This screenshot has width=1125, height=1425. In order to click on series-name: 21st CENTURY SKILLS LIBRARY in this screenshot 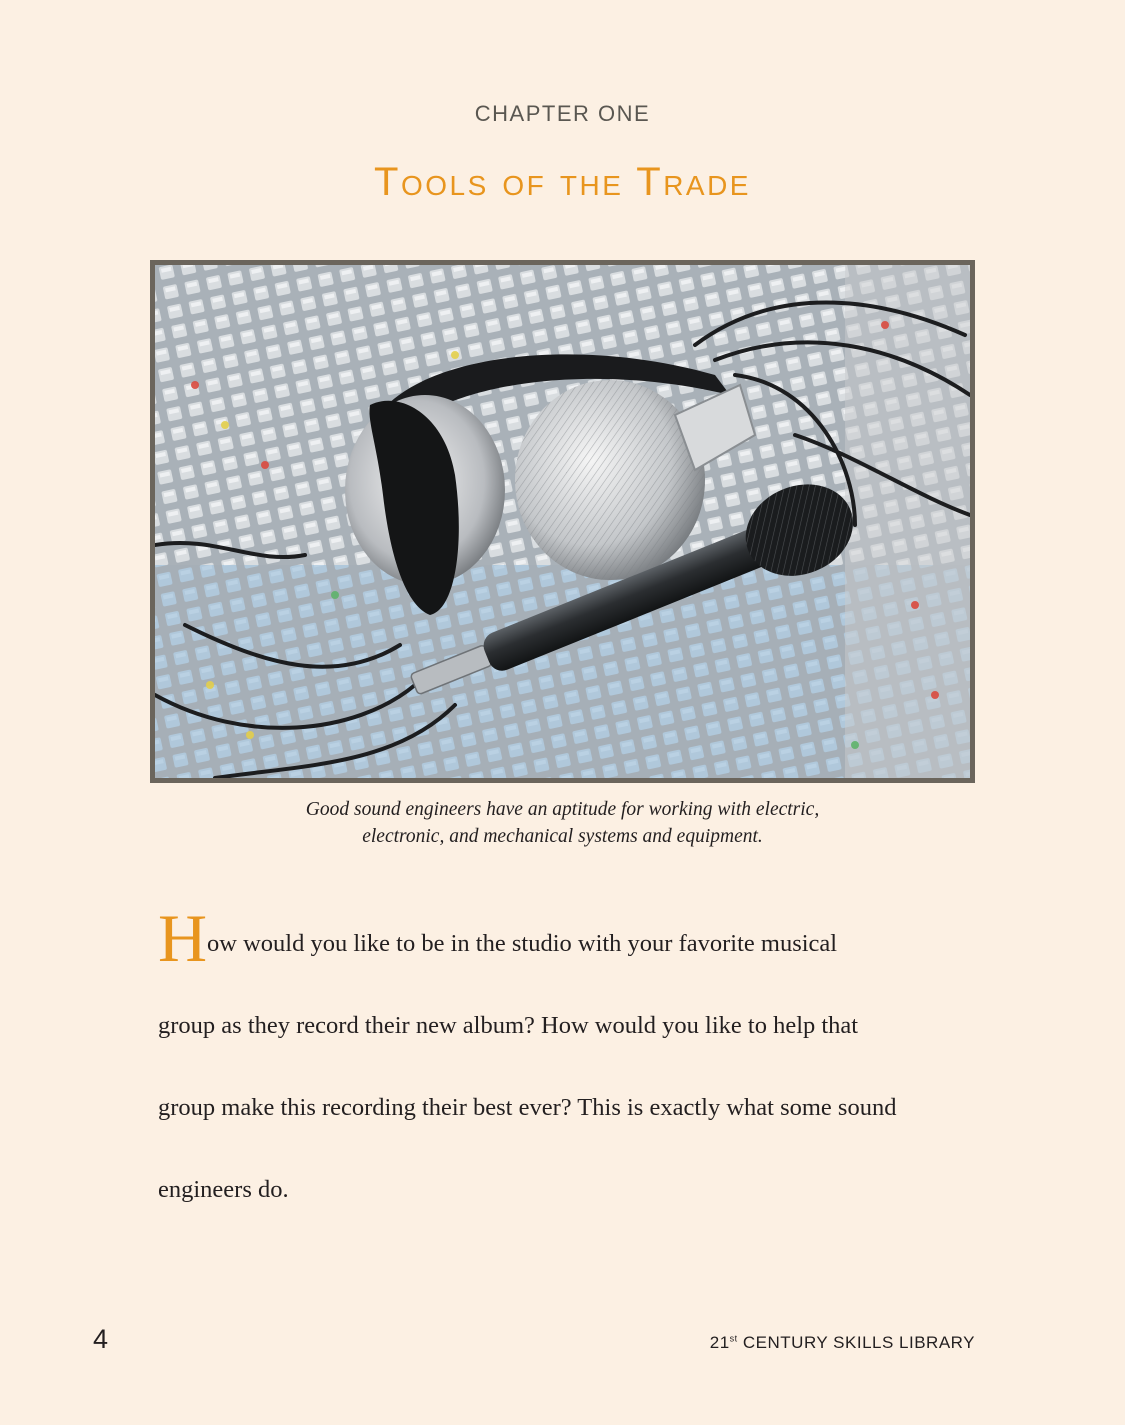, I will do `click(842, 1343)`.